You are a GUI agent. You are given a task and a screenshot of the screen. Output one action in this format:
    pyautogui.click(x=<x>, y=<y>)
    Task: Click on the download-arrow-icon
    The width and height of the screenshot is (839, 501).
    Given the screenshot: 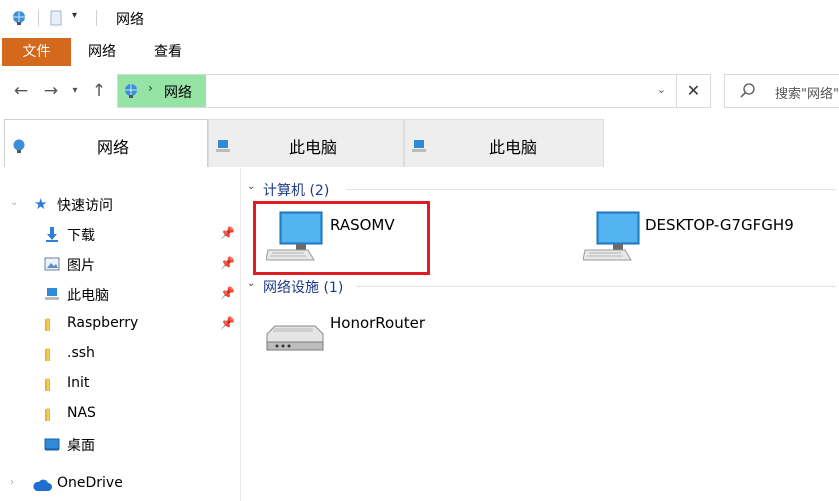 What is the action you would take?
    pyautogui.click(x=52, y=236)
    